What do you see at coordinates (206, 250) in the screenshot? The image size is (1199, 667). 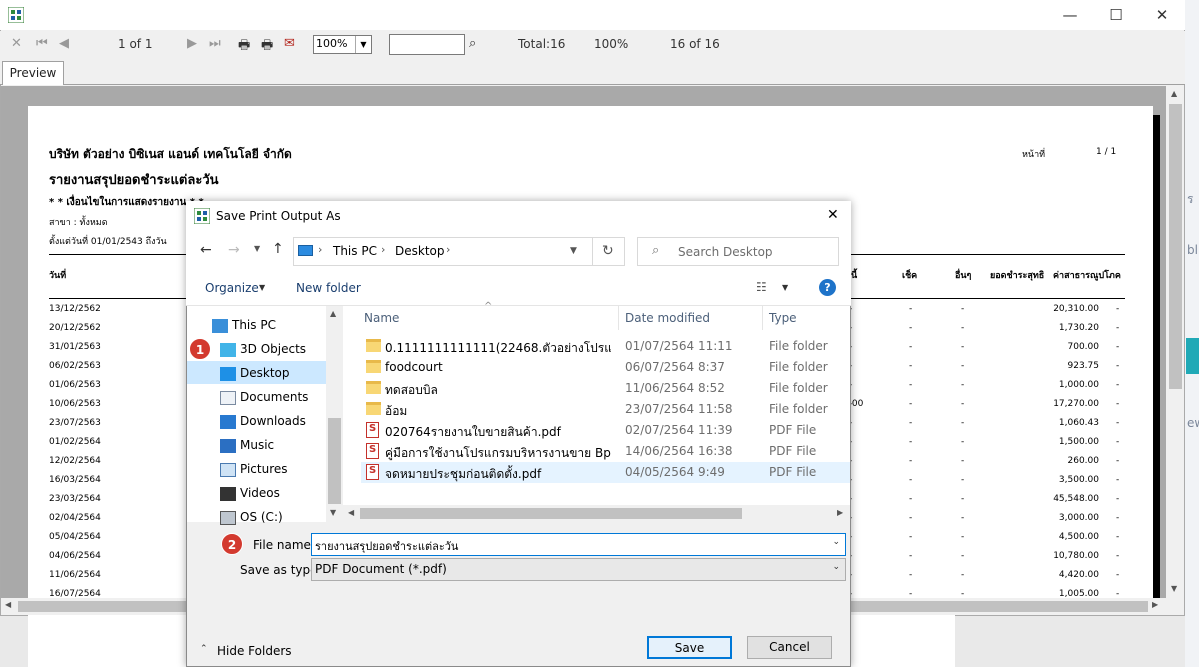 I see `back-icon: ←` at bounding box center [206, 250].